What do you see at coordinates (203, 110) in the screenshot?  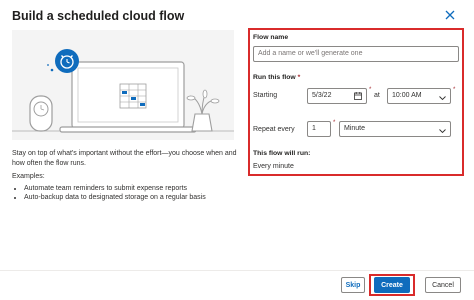 I see `plant-icon` at bounding box center [203, 110].